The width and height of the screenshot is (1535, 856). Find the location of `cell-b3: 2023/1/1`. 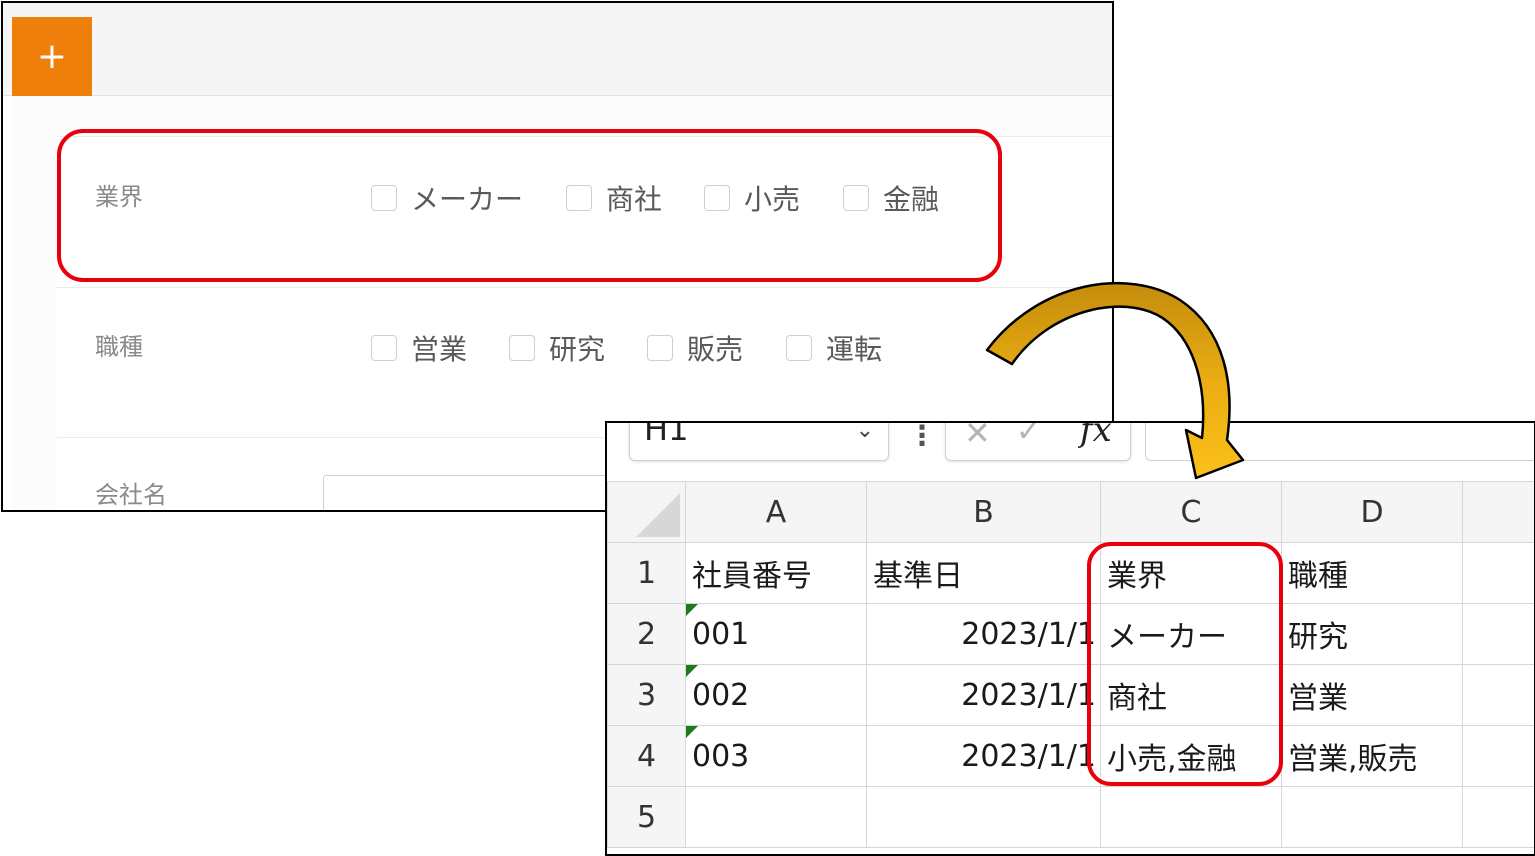

cell-b3: 2023/1/1 is located at coordinates (984, 695).